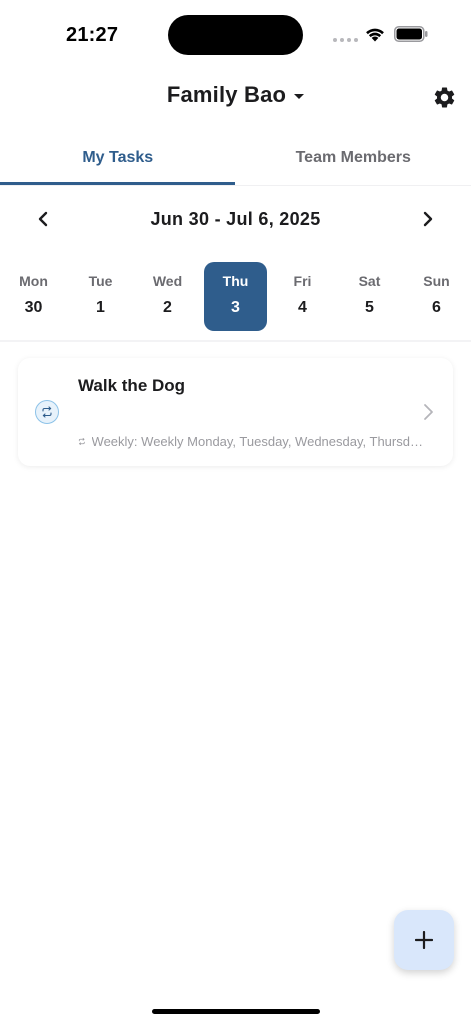 Image resolution: width=471 pixels, height=1024 pixels. I want to click on wifi-icon, so click(375, 35).